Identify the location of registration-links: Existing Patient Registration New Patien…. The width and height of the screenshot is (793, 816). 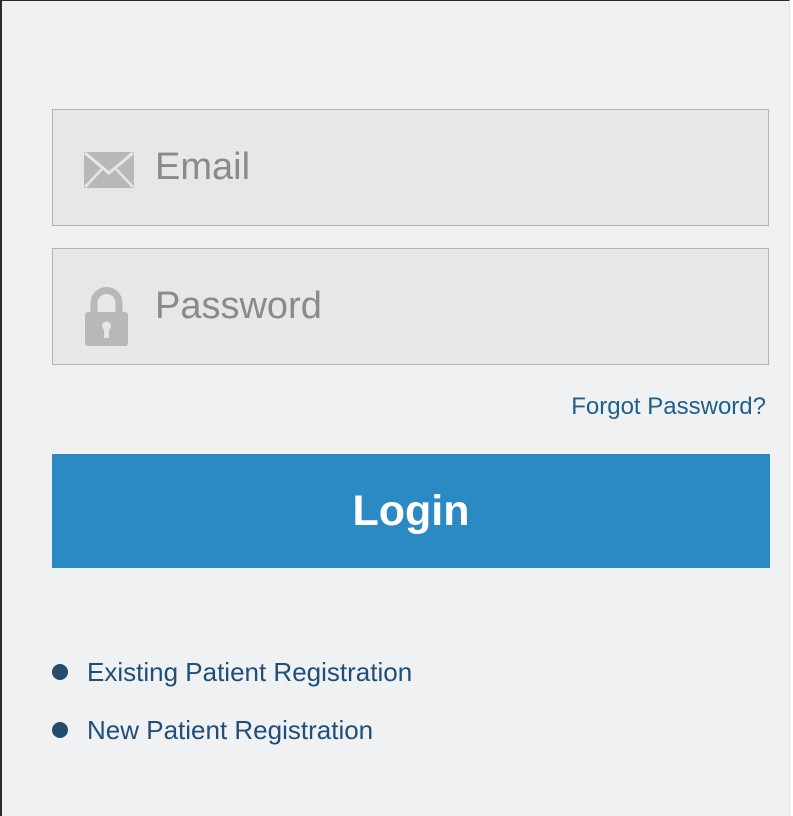
(232, 702).